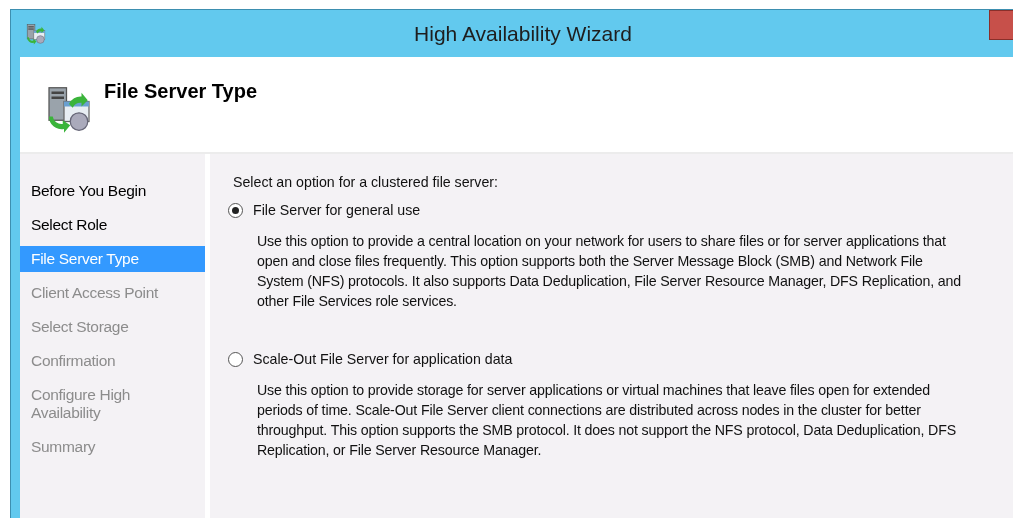 The image size is (1013, 518). What do you see at coordinates (181, 91) in the screenshot?
I see `page-title: File Server Type` at bounding box center [181, 91].